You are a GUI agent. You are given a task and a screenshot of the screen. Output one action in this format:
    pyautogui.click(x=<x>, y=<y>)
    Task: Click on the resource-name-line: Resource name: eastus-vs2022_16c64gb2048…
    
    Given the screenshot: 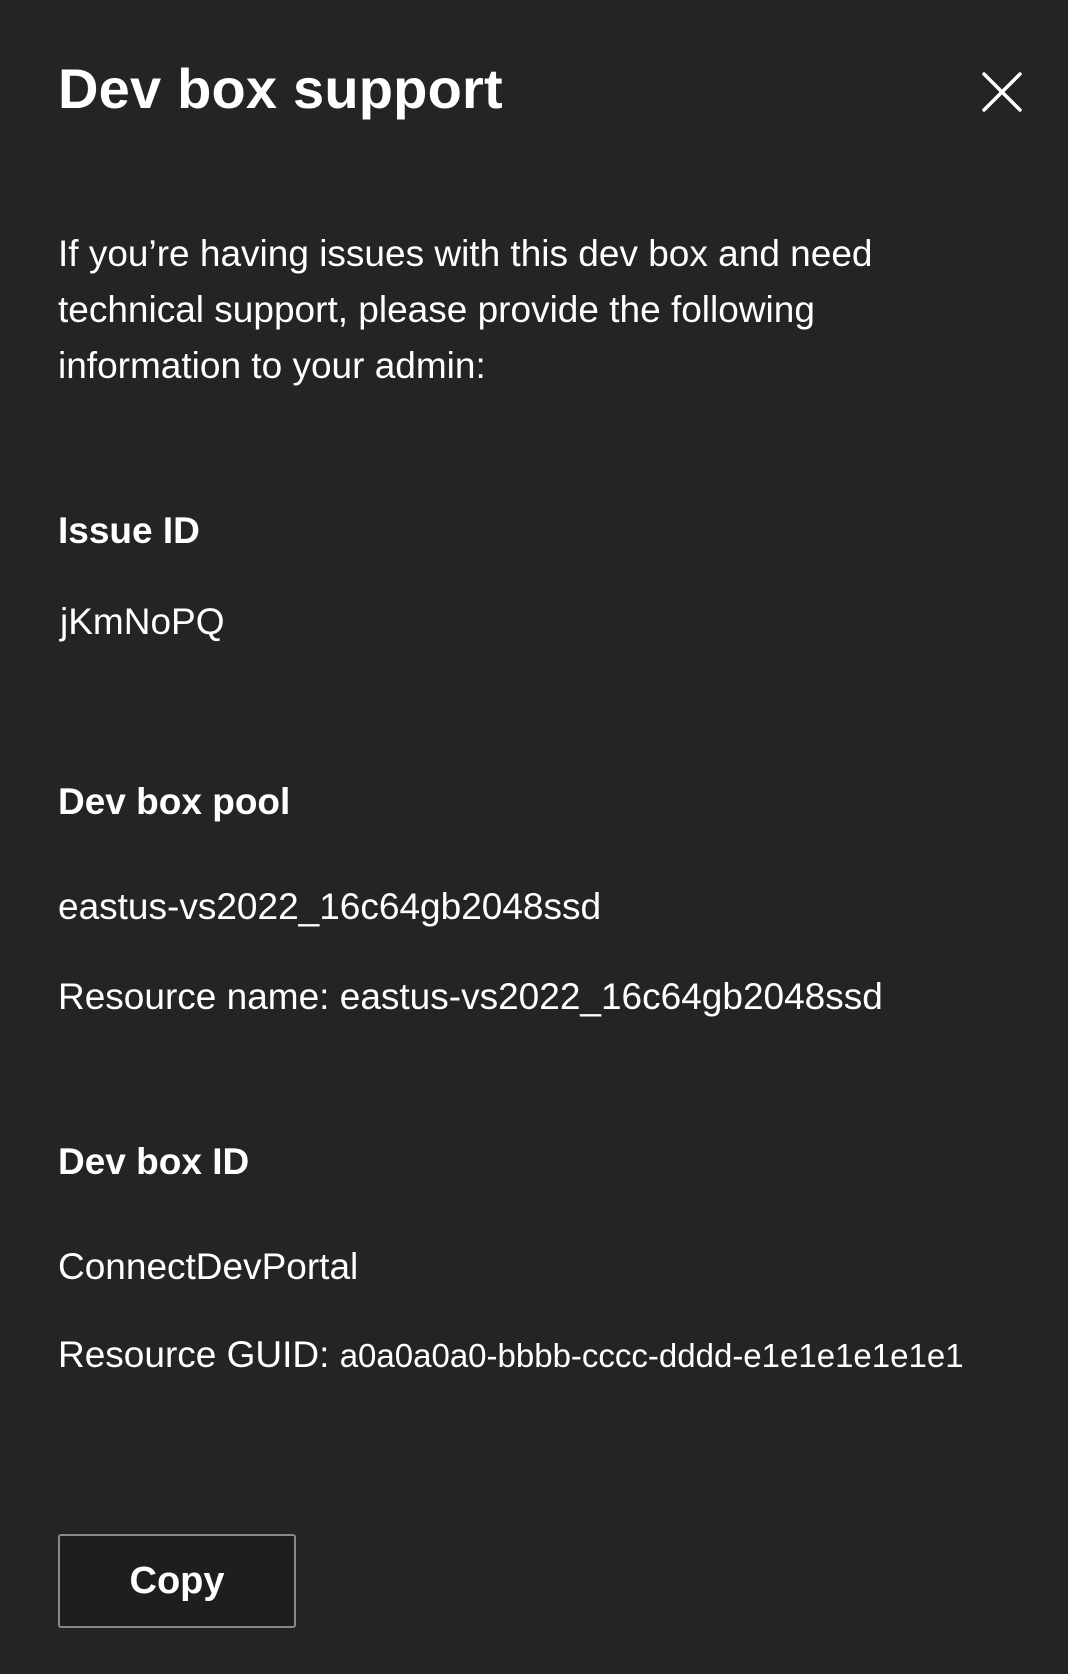 What is the action you would take?
    pyautogui.click(x=470, y=997)
    